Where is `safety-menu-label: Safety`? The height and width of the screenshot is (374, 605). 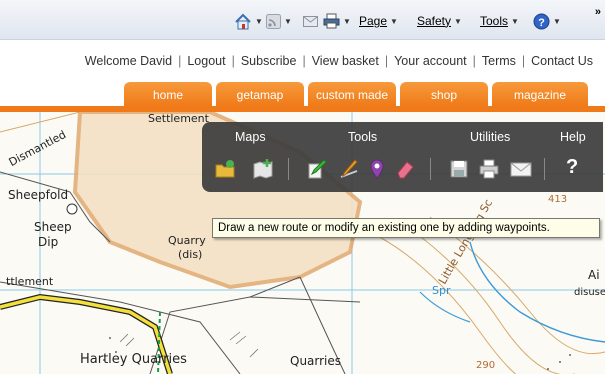 safety-menu-label: Safety is located at coordinates (434, 21).